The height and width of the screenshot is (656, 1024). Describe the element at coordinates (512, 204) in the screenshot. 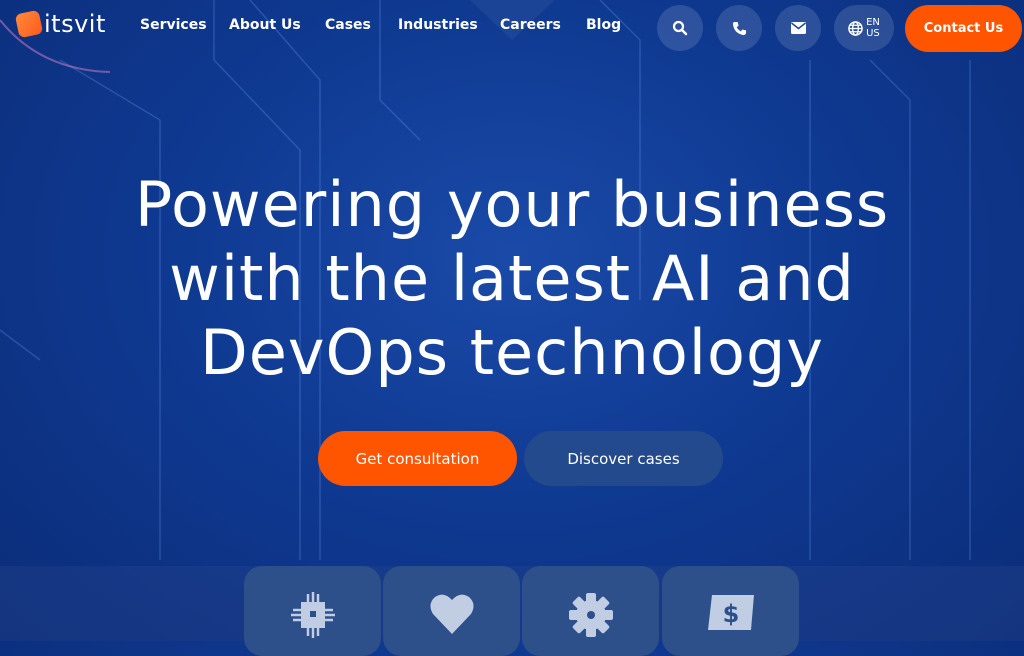

I see `hero-title-line: Powering your business` at that location.